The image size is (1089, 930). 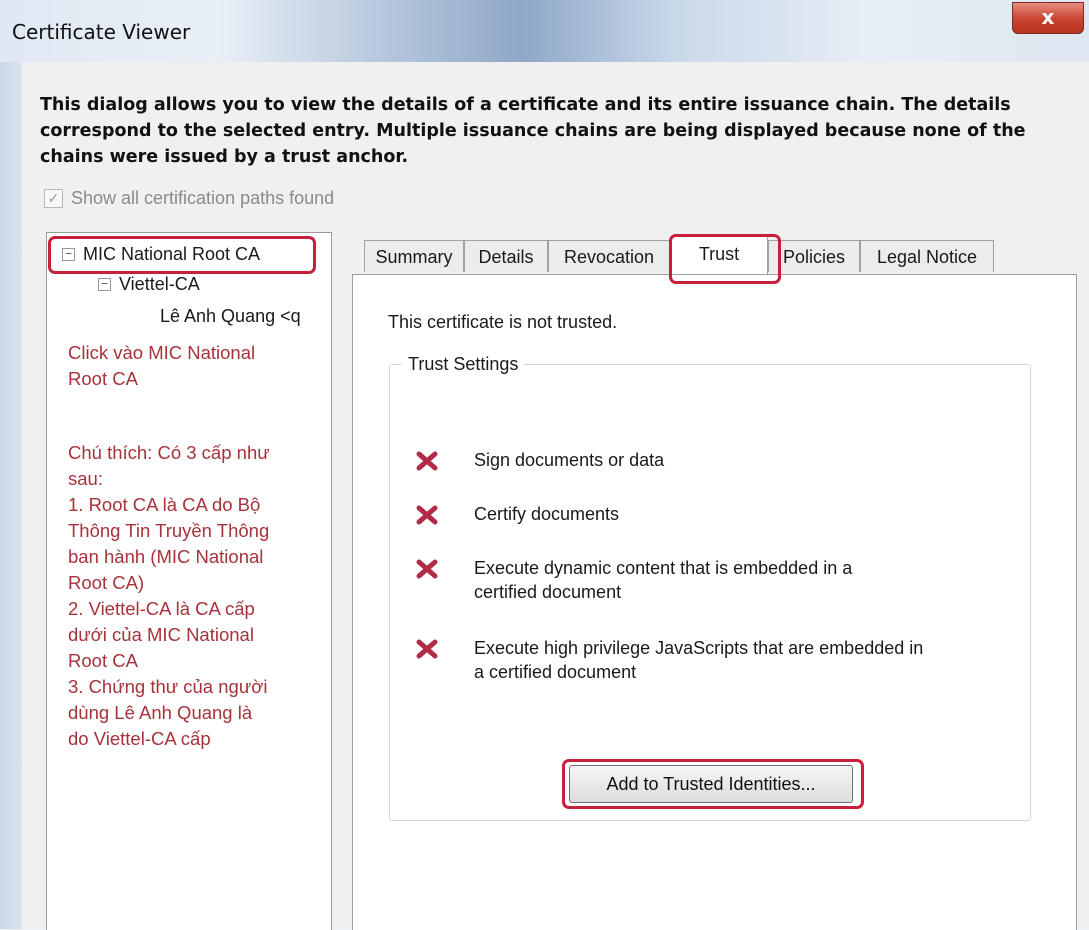 What do you see at coordinates (569, 460) in the screenshot?
I see `trust-item-text: Sign documents or data` at bounding box center [569, 460].